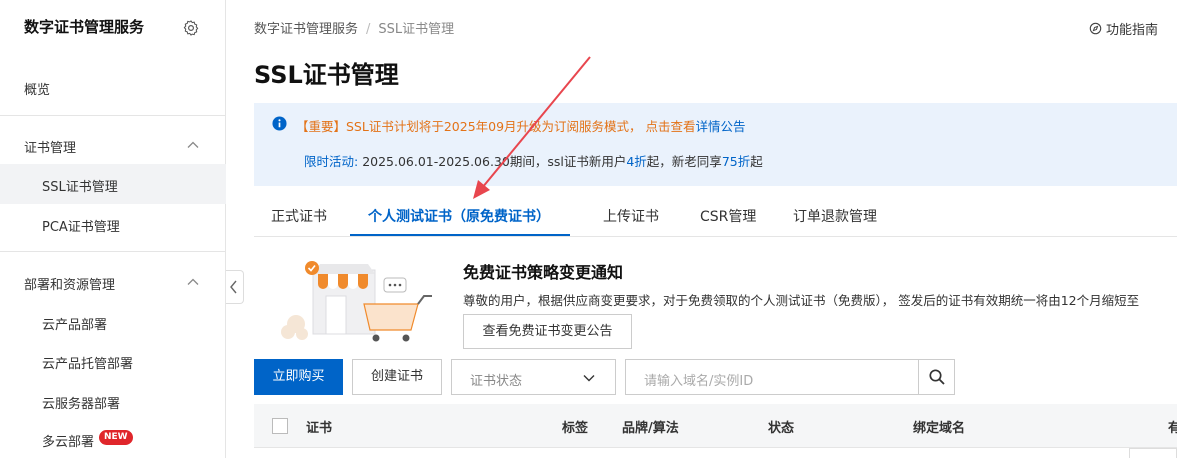 Image resolution: width=1177 pixels, height=458 pixels. What do you see at coordinates (81, 402) in the screenshot?
I see `sidebar-item-server-deploy: 云服务器部署` at bounding box center [81, 402].